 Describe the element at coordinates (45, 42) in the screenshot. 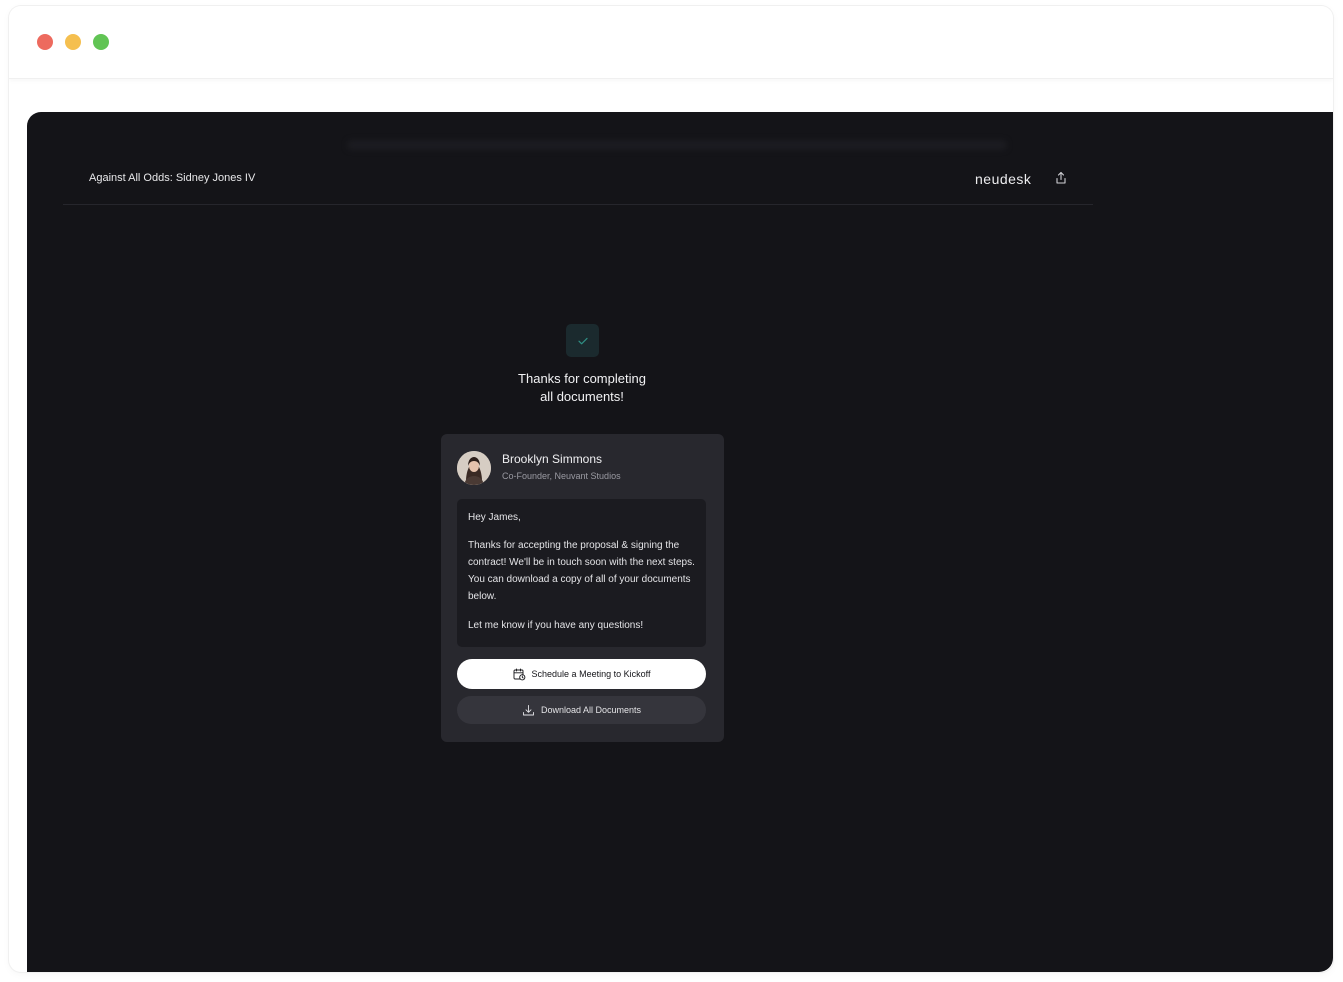

I see `close-window-button` at that location.